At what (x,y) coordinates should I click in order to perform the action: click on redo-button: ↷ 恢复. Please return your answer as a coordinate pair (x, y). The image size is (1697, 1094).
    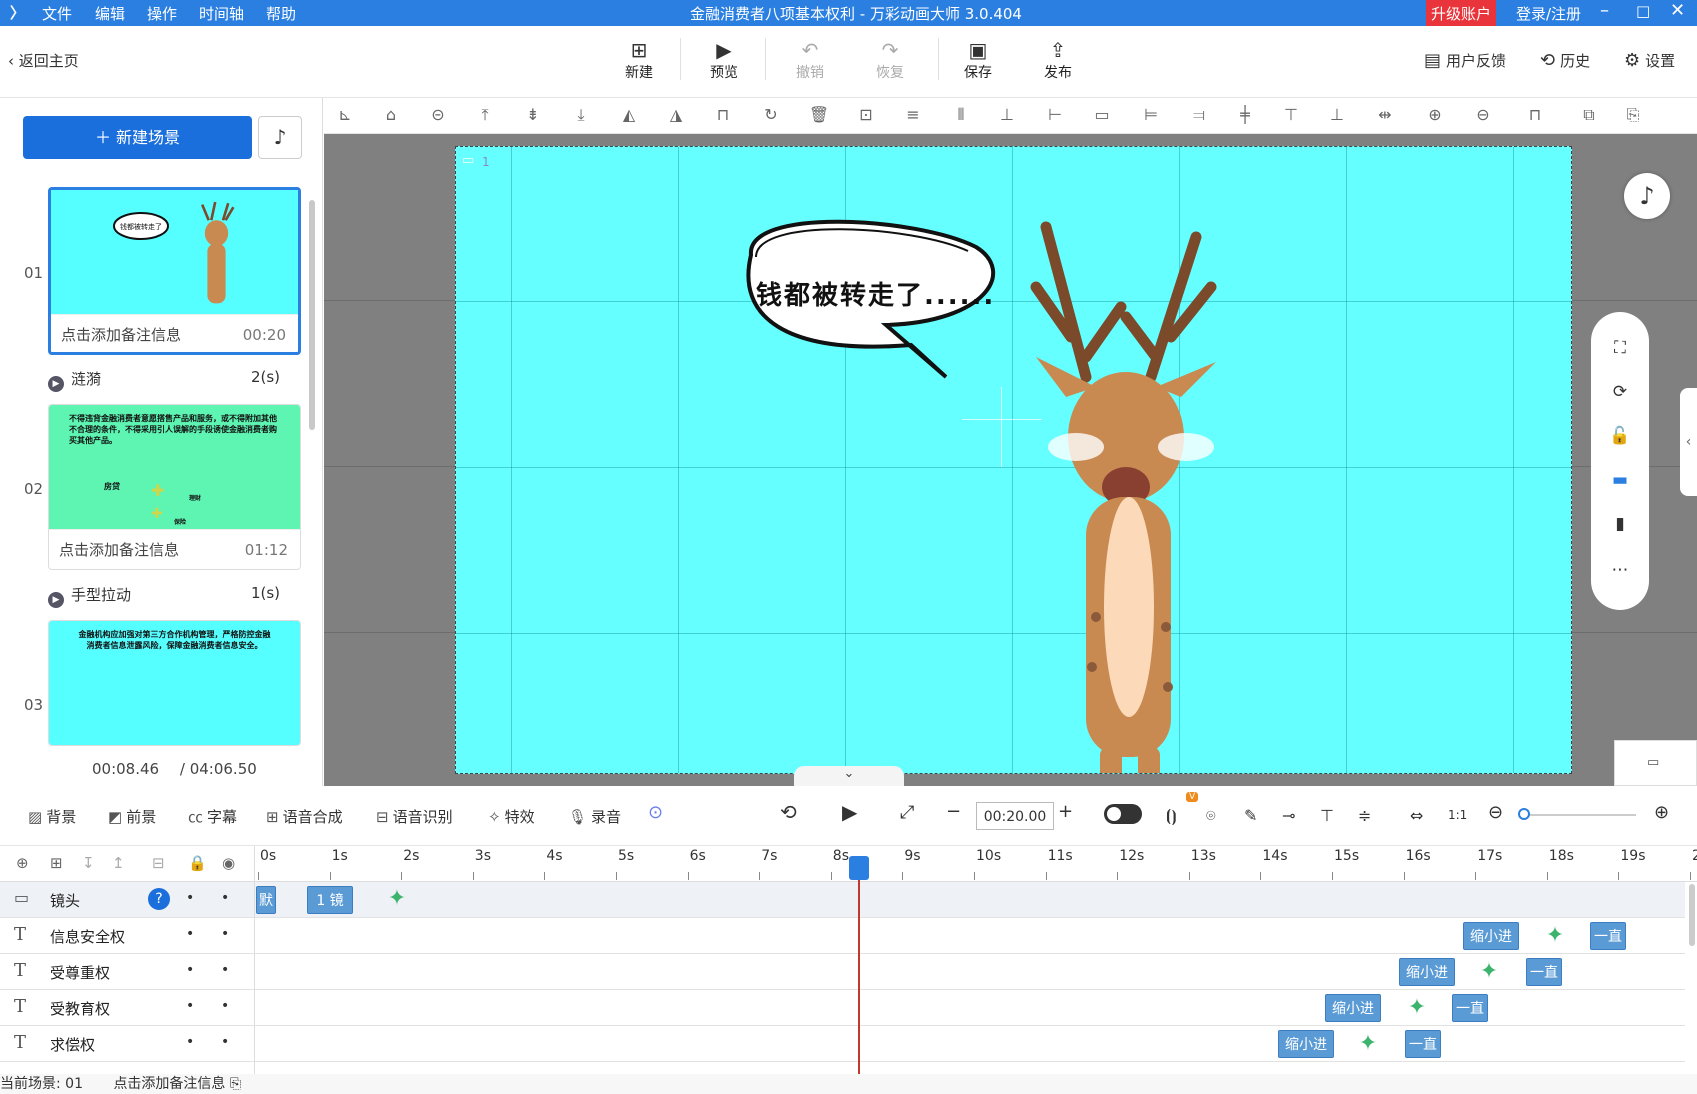
    Looking at the image, I should click on (890, 60).